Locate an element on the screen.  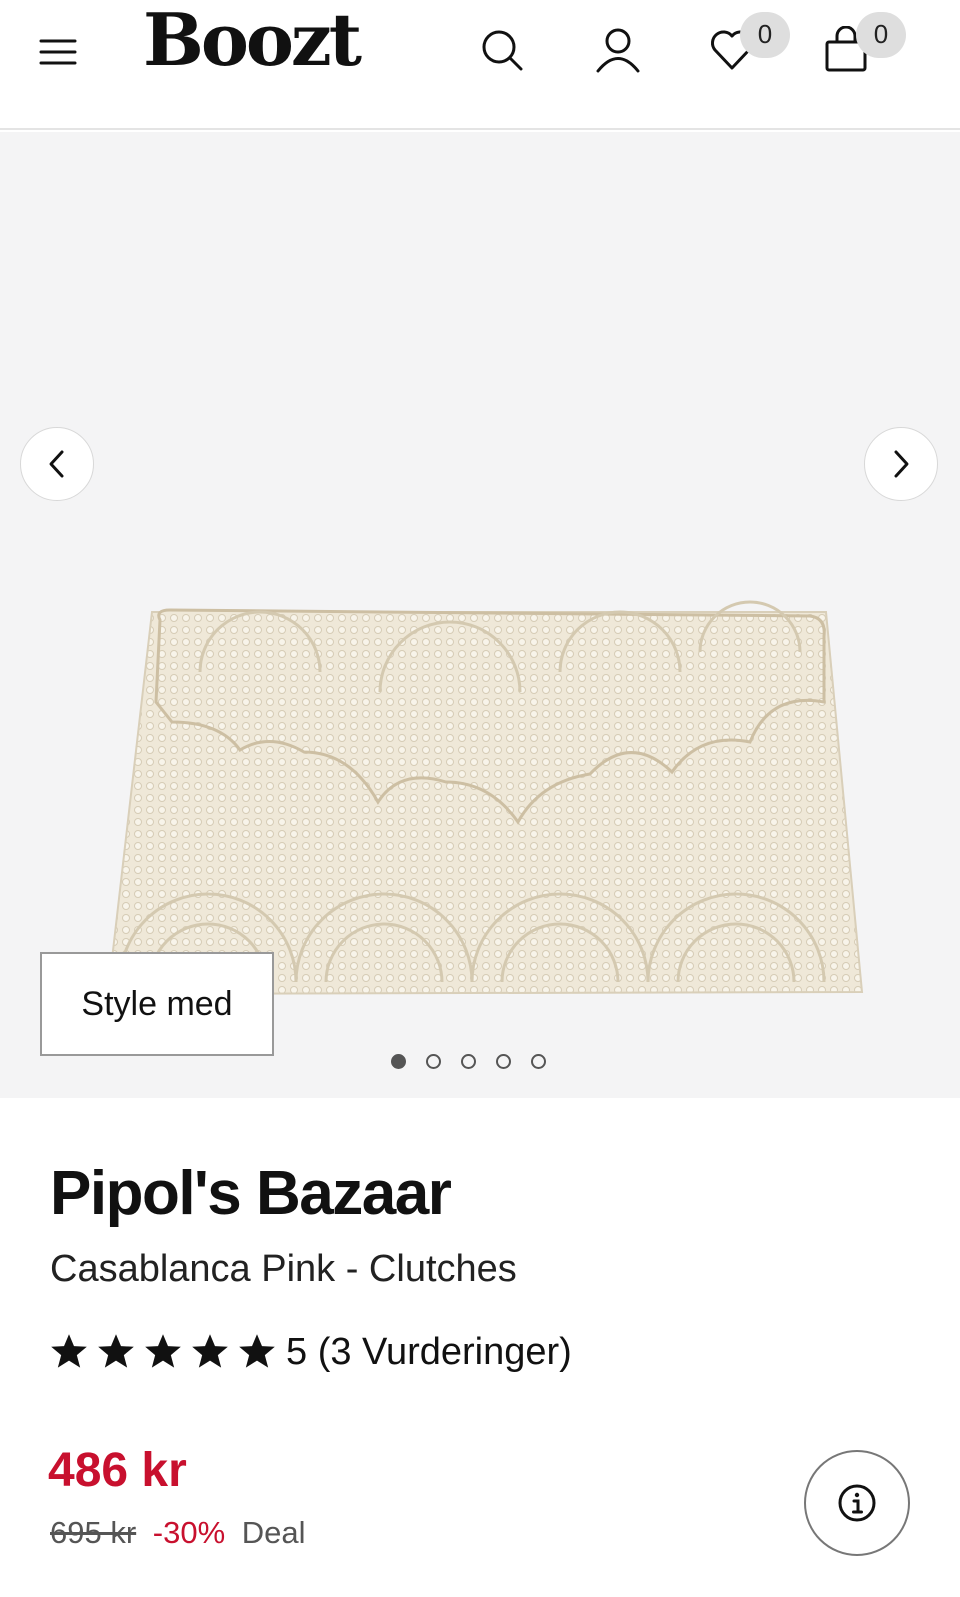
price-details: 695 kr -30% Deal is located at coordinates (178, 1532).